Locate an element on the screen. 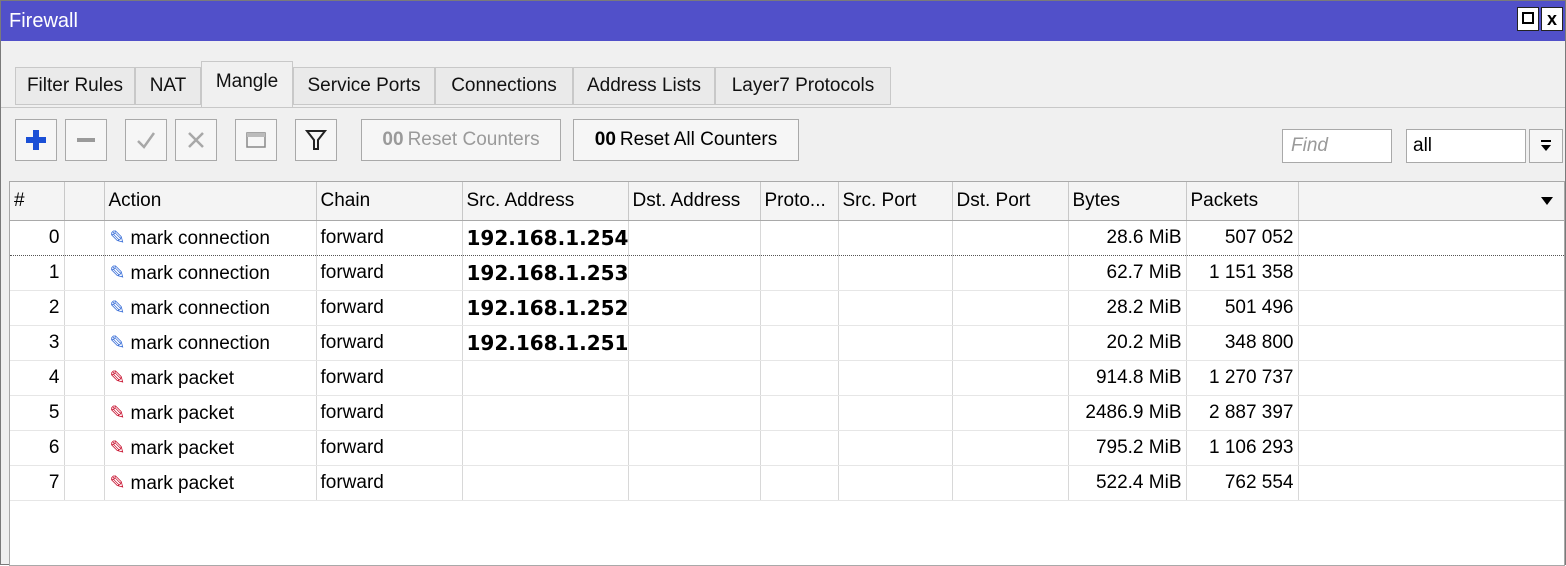 This screenshot has width=1566, height=566. rule-src-address: 192.168.1.251 is located at coordinates (545, 343).